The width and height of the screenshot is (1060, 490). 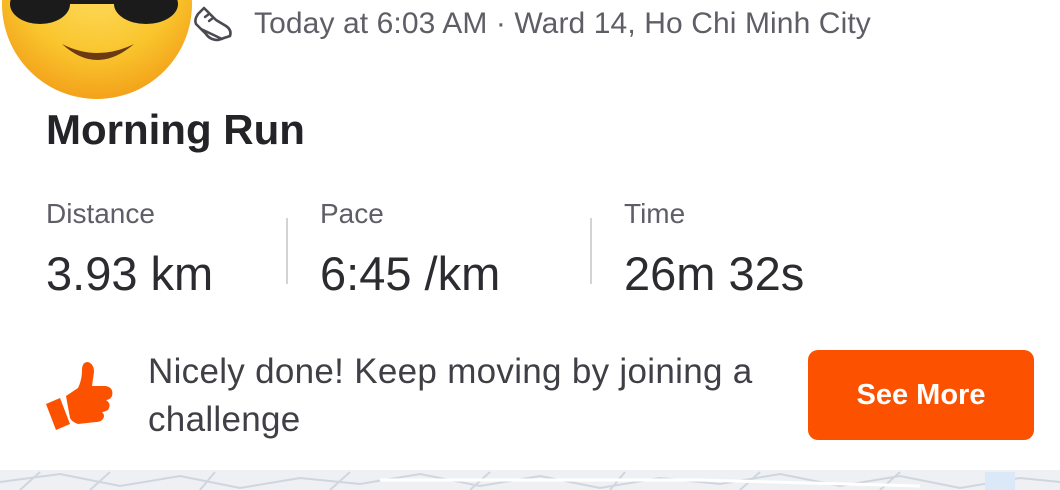 I want to click on stat-value: 26m 32s, so click(x=714, y=273).